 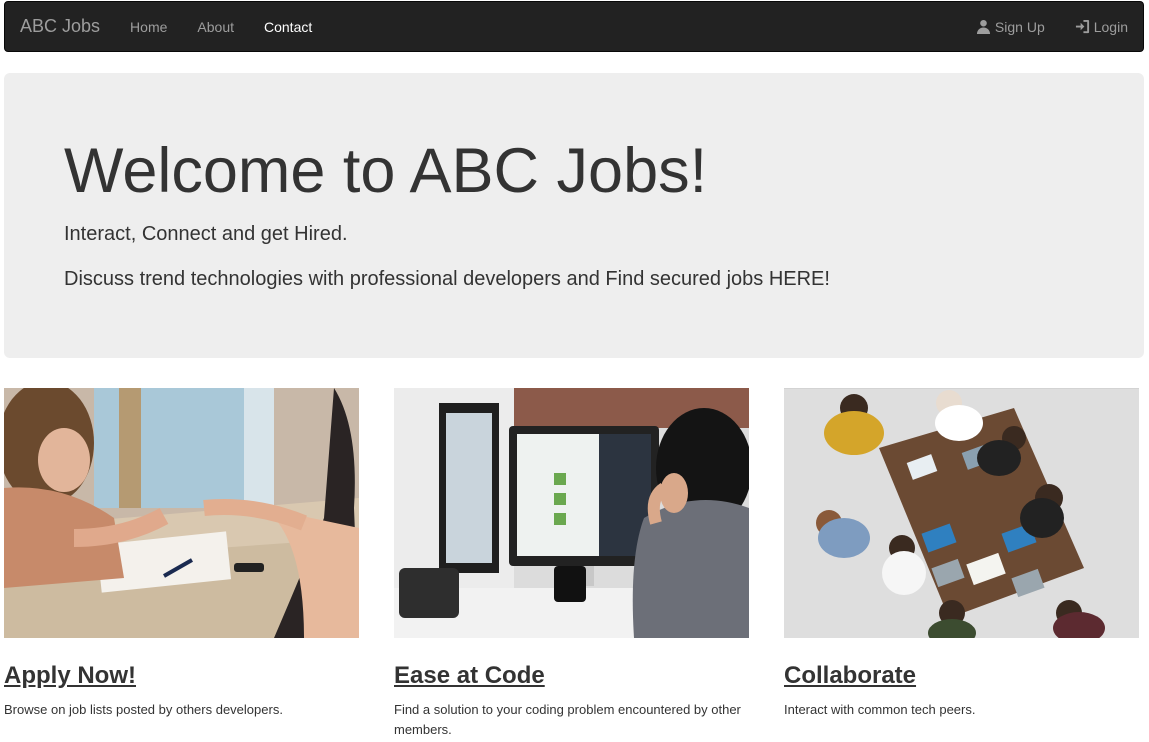 What do you see at coordinates (1019, 26) in the screenshot?
I see `signup-label: Sign Up` at bounding box center [1019, 26].